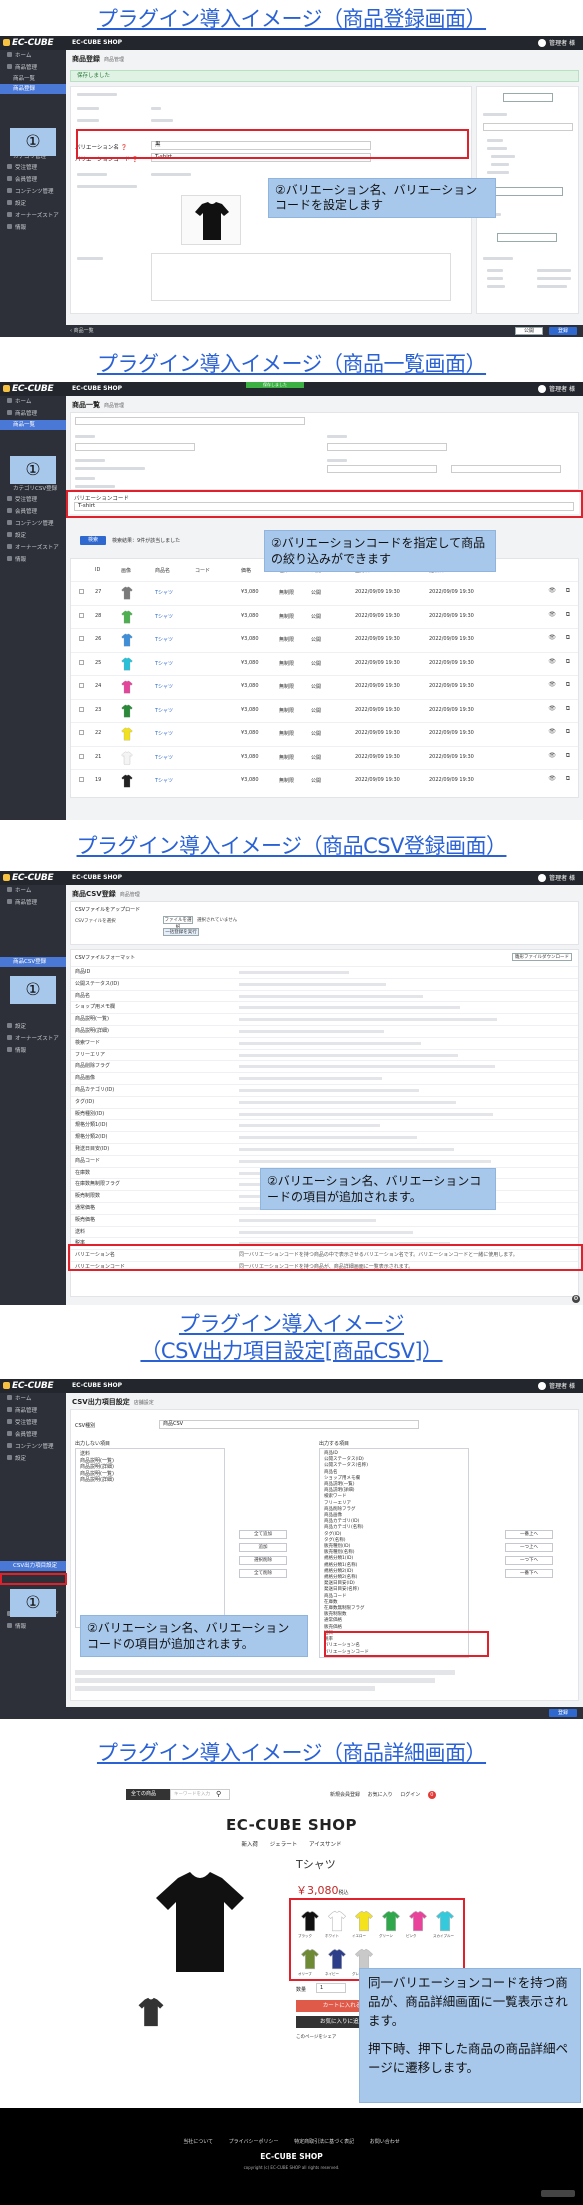  Describe the element at coordinates (431, 1795) in the screenshot. I see `cart-badge: 0` at that location.